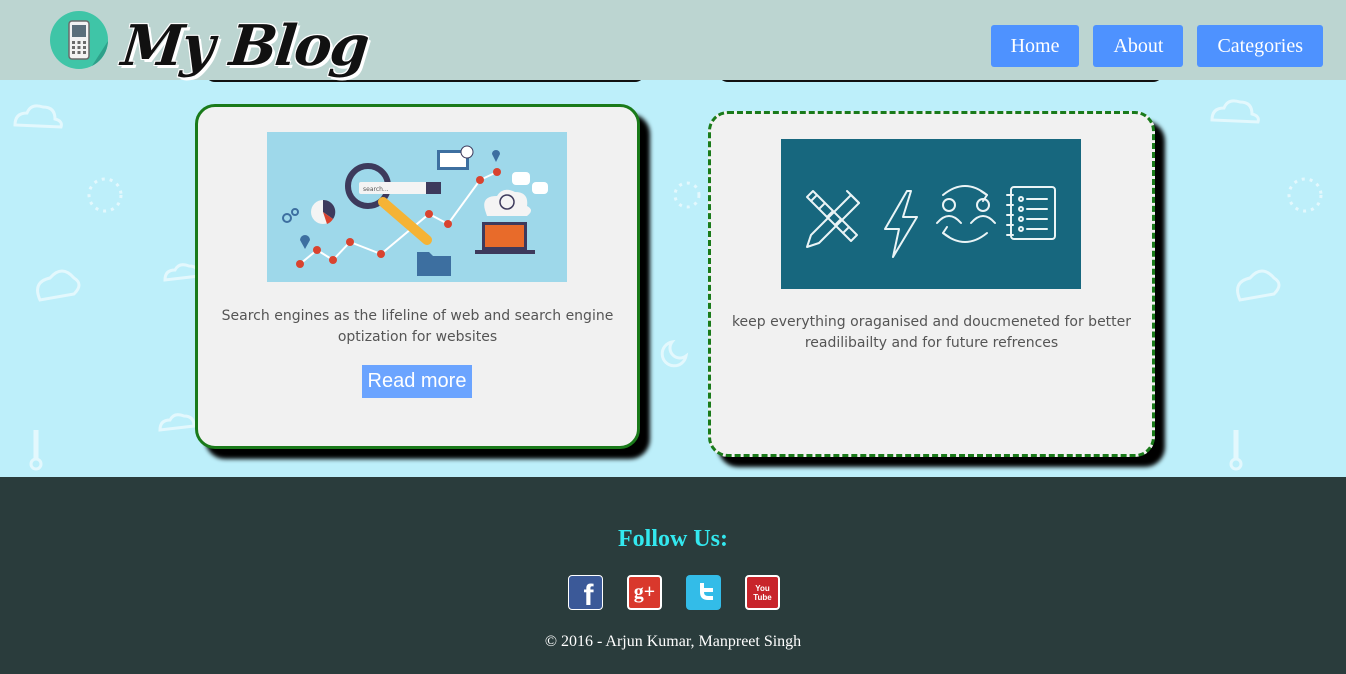  I want to click on site-logo-text: My Blog, so click(245, 46).